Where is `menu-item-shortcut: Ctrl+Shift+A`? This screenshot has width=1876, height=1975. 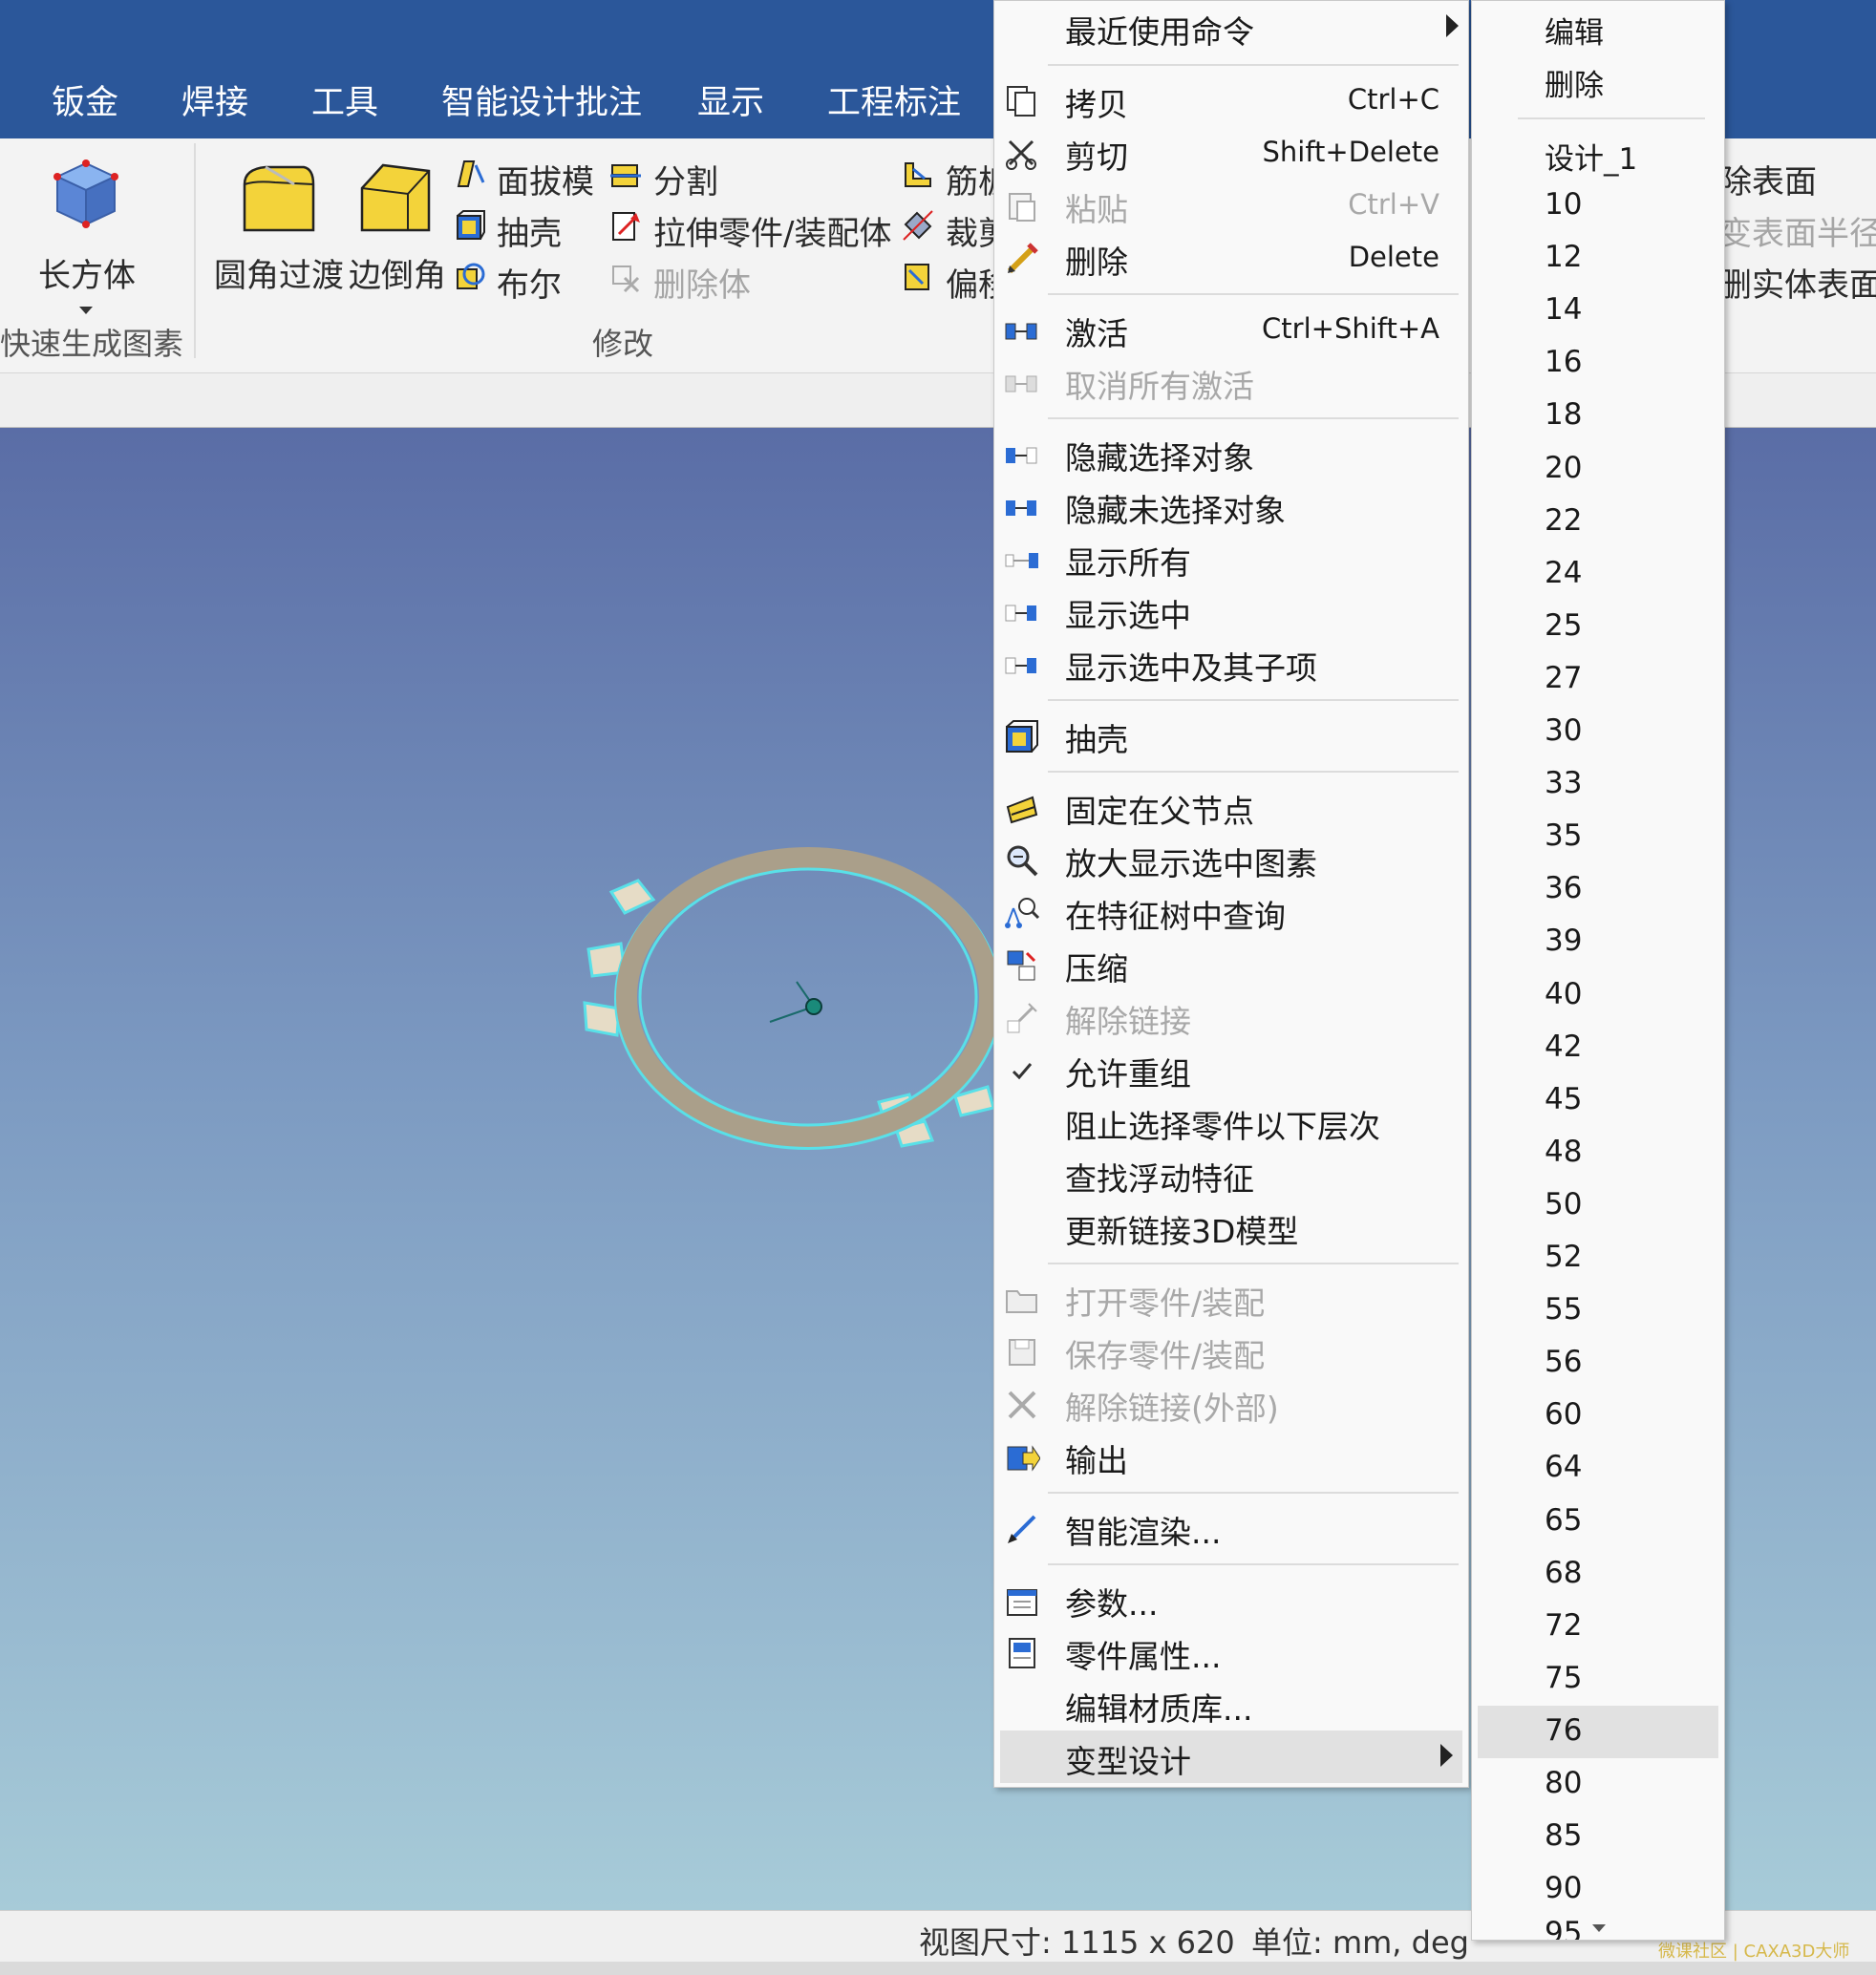
menu-item-shortcut: Ctrl+Shift+A is located at coordinates (1350, 328).